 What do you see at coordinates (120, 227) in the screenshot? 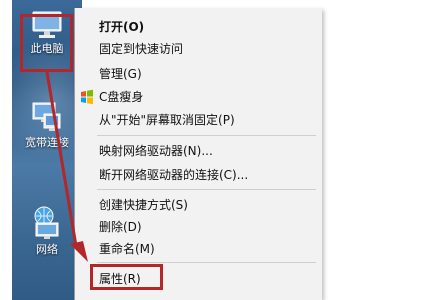
I see `menu-item-delete: 删除(D)` at bounding box center [120, 227].